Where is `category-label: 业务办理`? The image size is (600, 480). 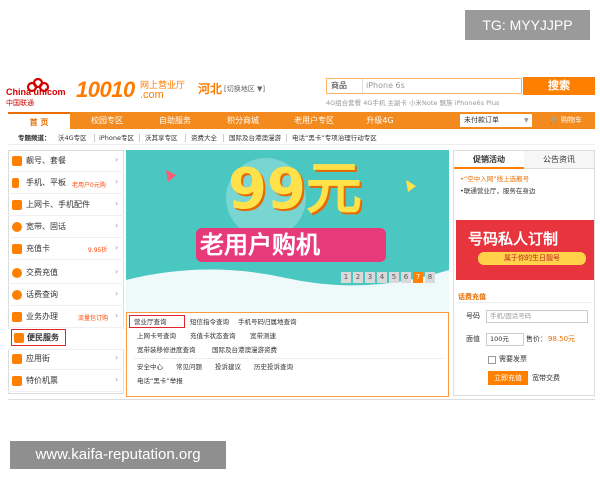 category-label: 业务办理 is located at coordinates (42, 316).